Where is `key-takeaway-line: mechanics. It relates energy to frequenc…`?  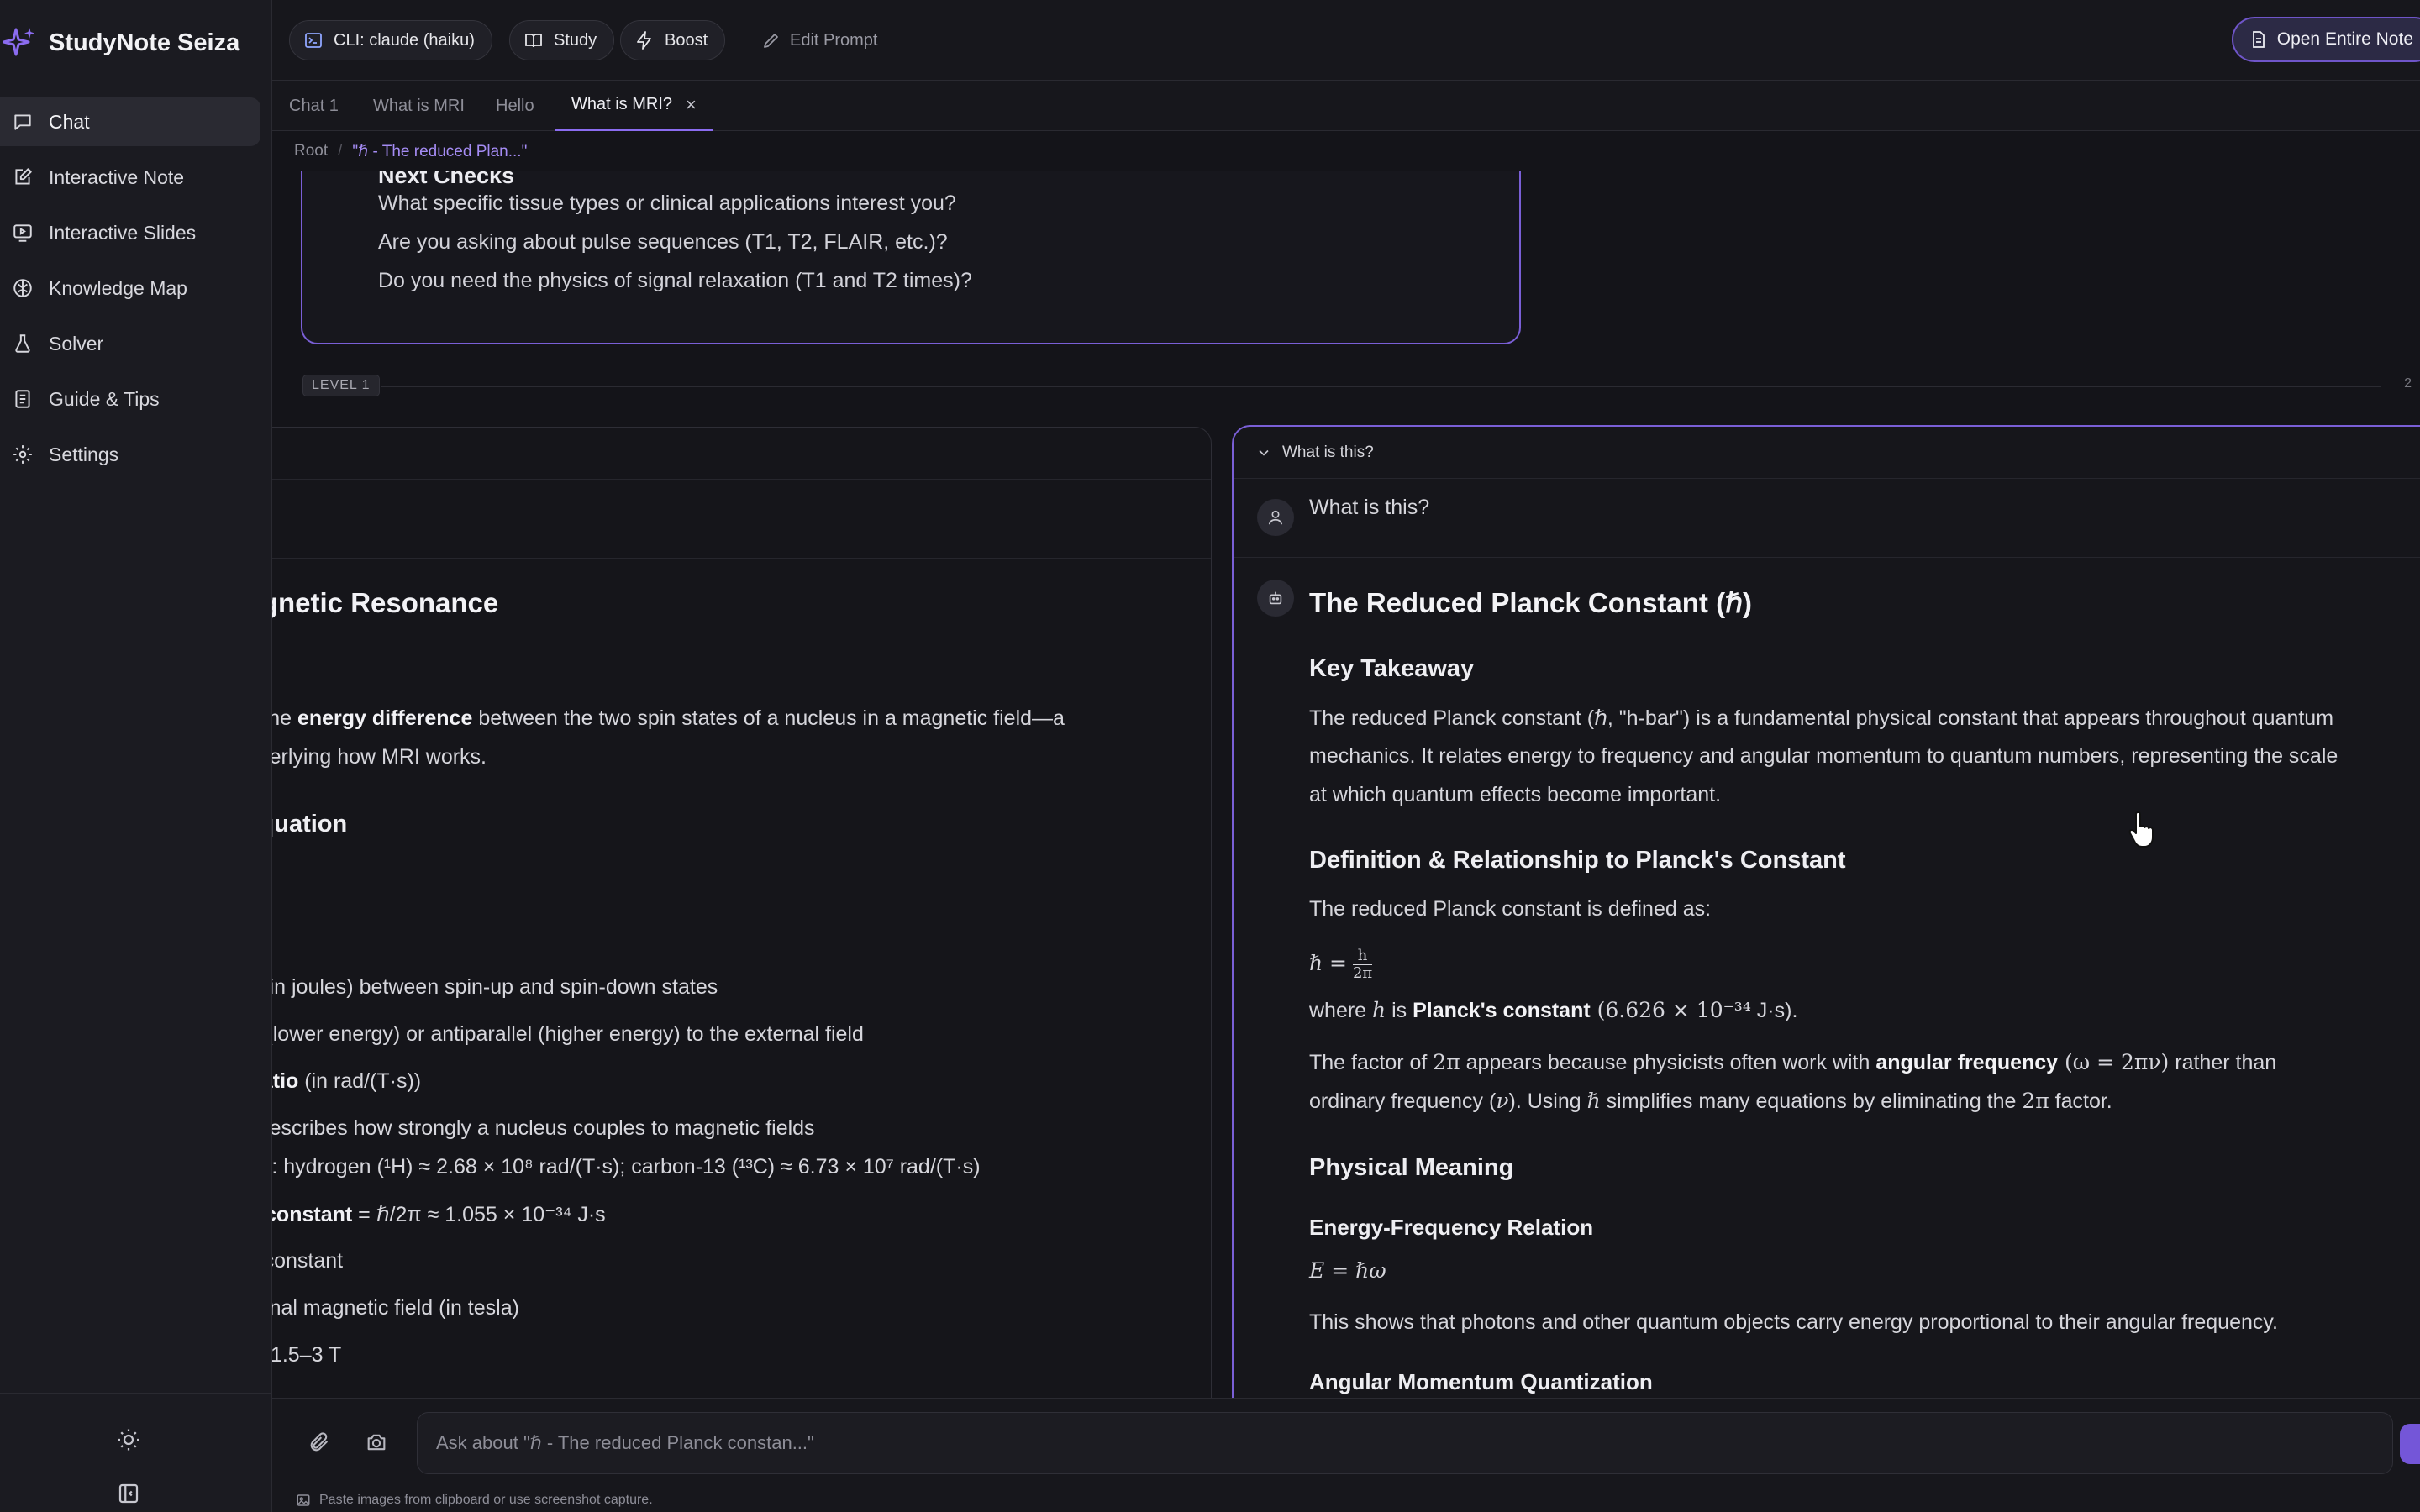
key-takeaway-line: mechanics. It relates energy to frequenc… is located at coordinates (1823, 756).